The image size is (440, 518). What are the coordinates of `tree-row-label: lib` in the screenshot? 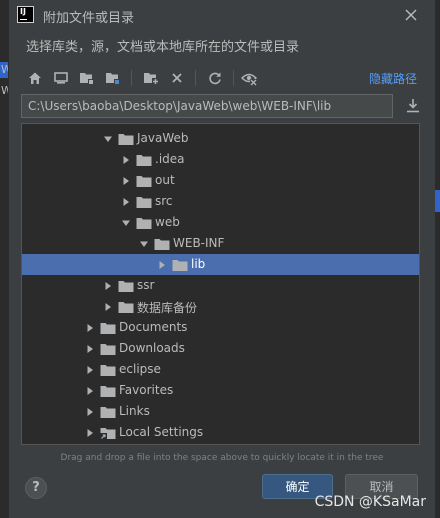 It's located at (198, 264).